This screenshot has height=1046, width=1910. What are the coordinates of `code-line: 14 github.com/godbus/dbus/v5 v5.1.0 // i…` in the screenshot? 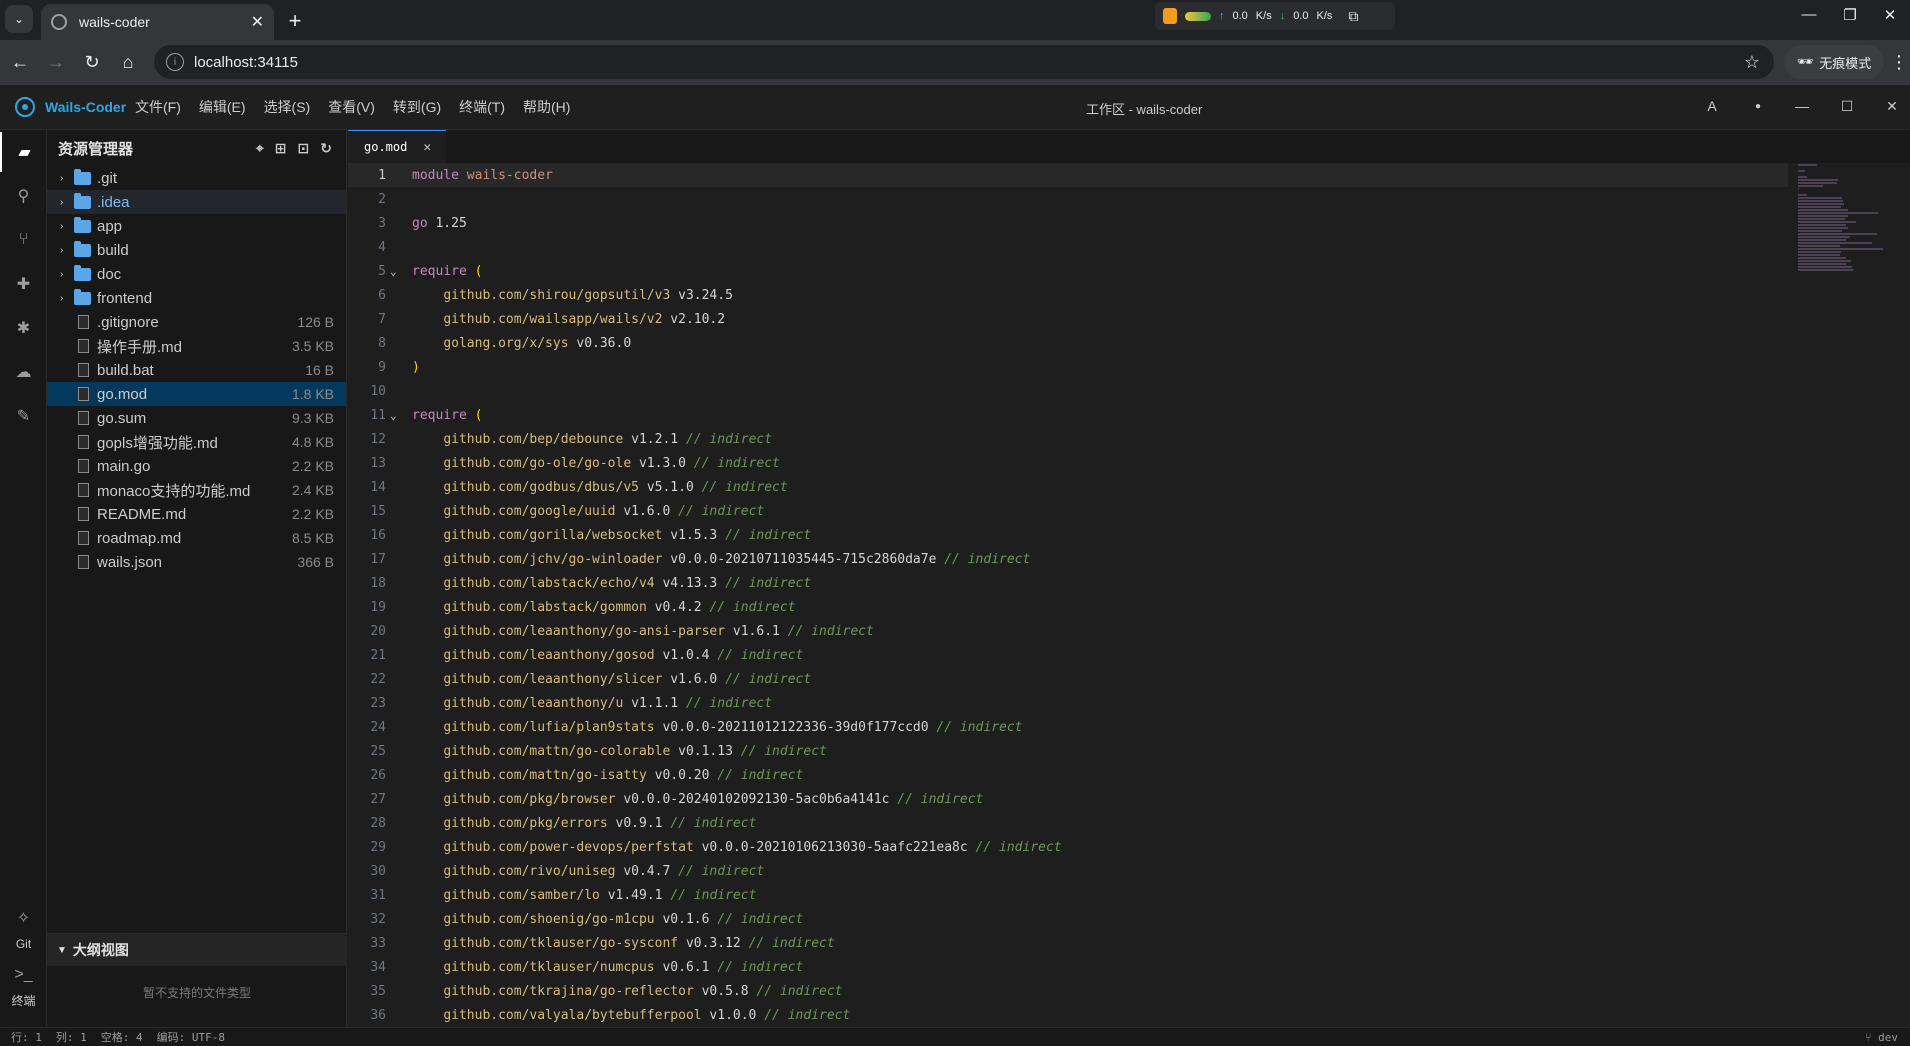 It's located at (1068, 487).